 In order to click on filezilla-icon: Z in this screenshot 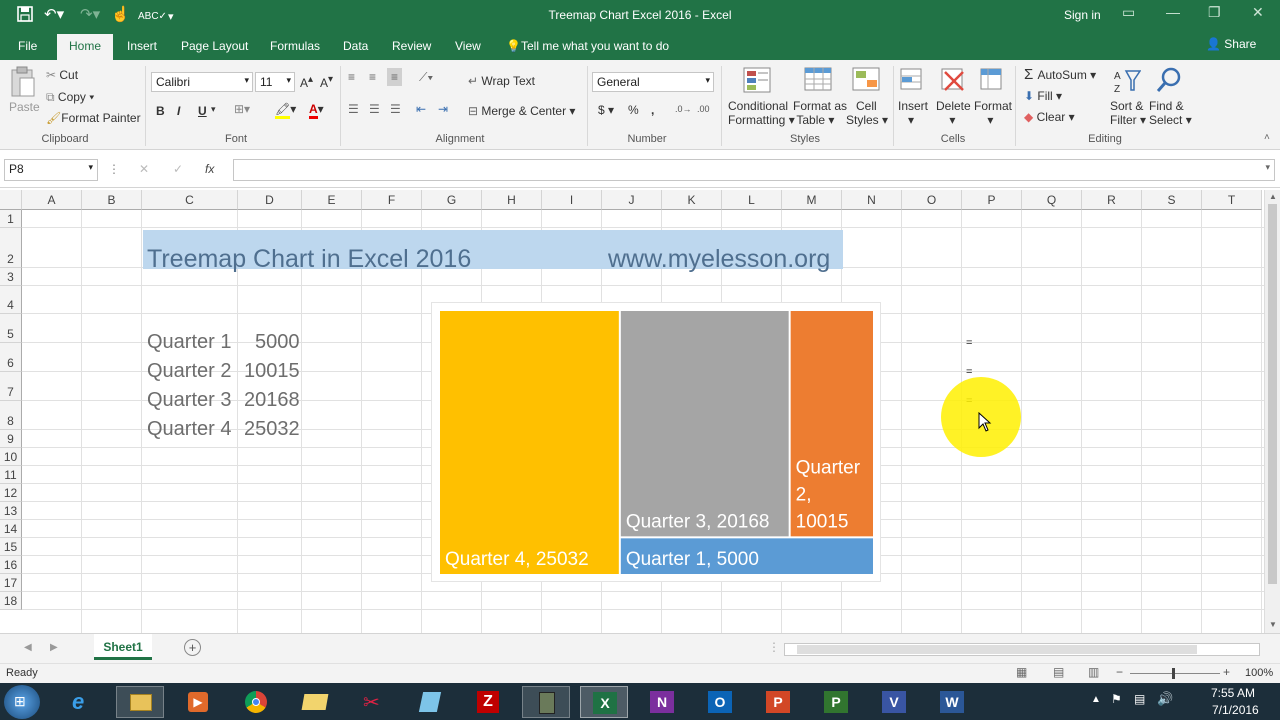, I will do `click(488, 702)`.